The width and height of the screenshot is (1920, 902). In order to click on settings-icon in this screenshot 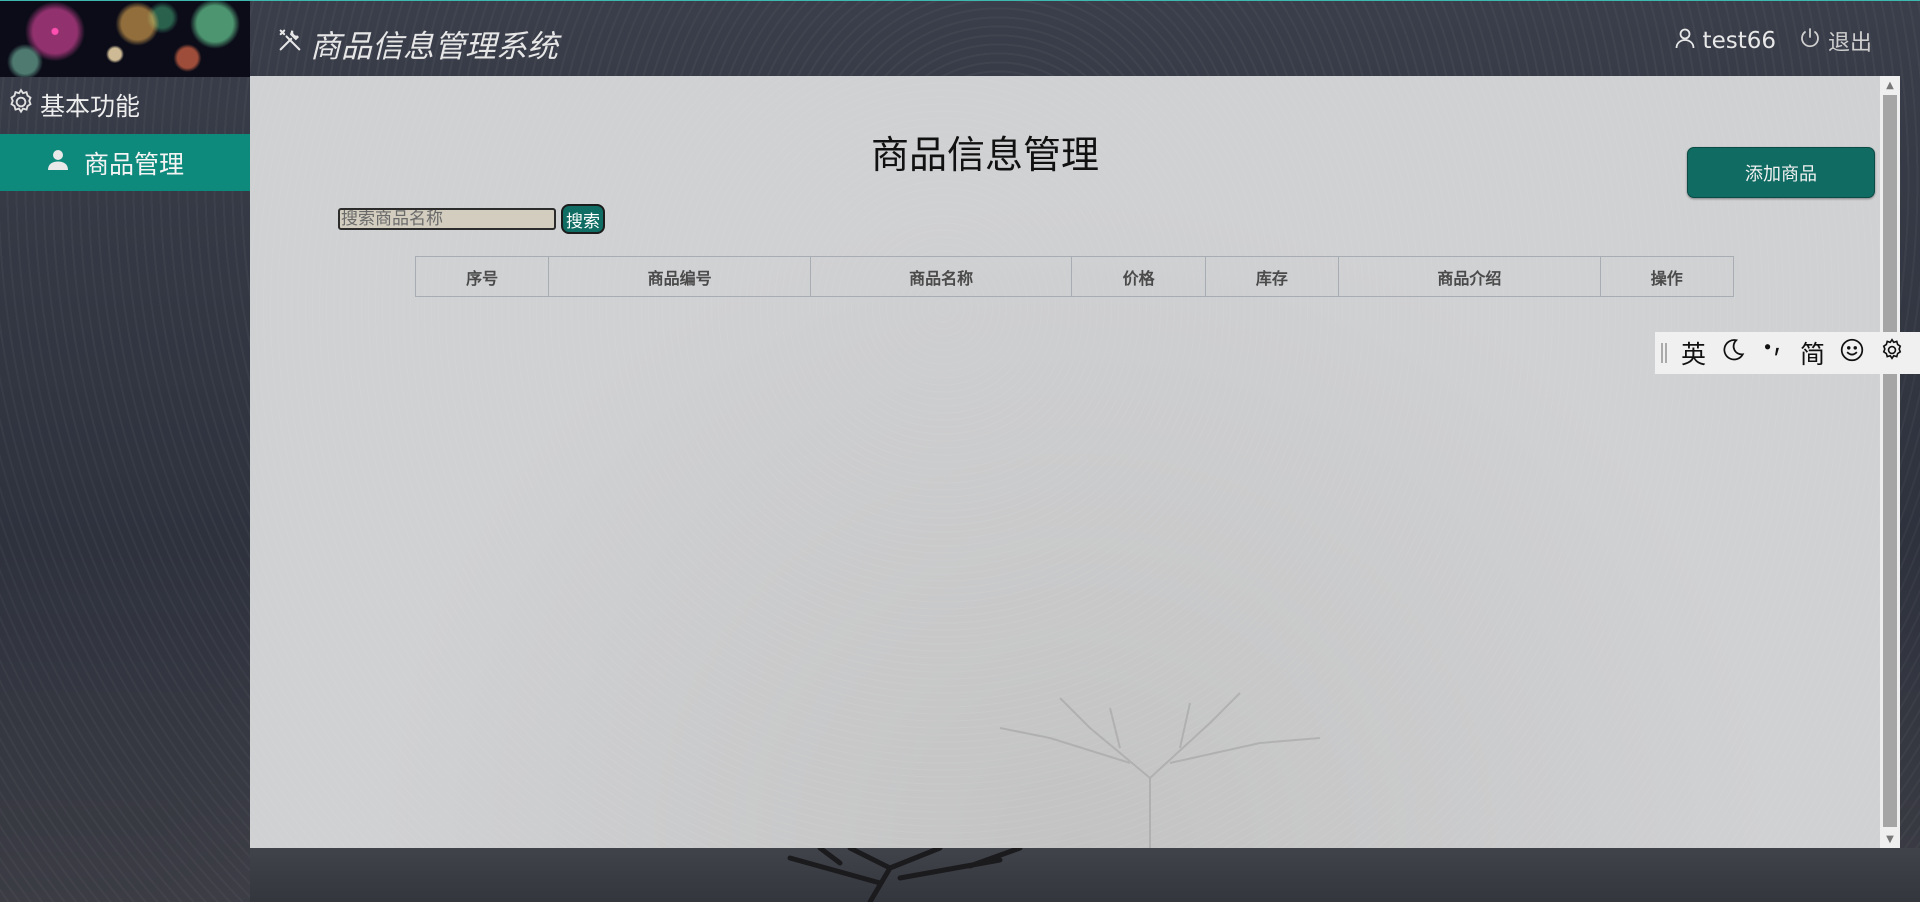, I will do `click(1892, 353)`.